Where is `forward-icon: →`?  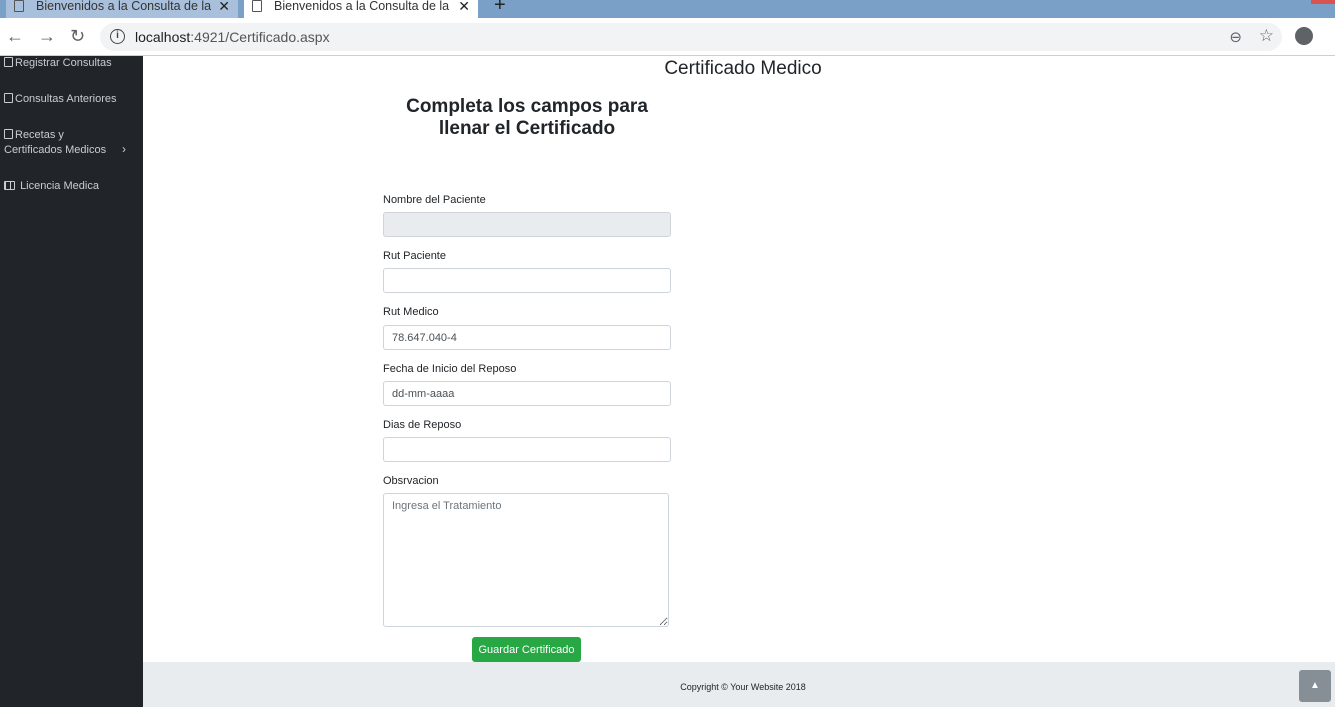 forward-icon: → is located at coordinates (47, 36).